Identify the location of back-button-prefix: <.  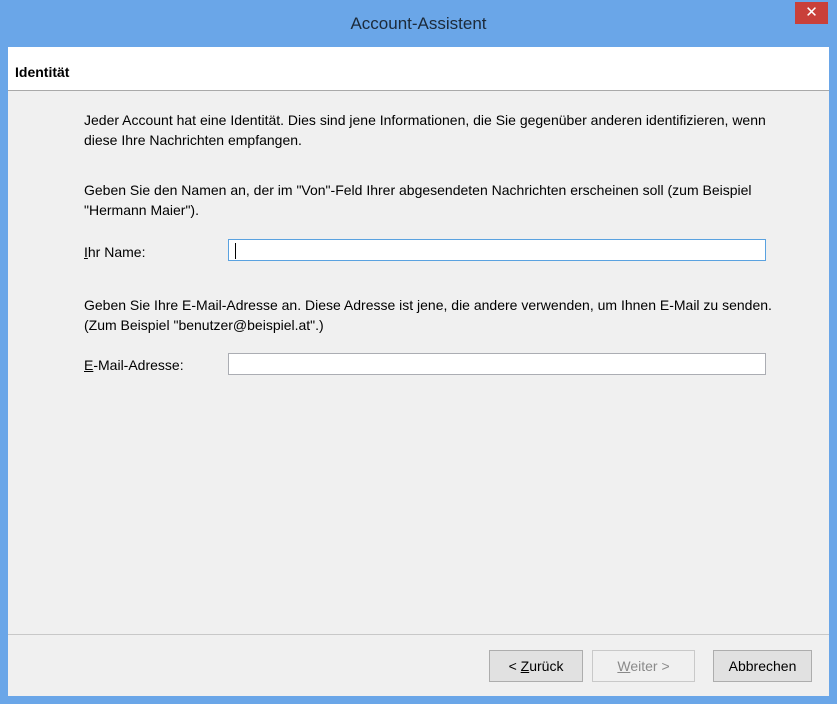
(514, 666).